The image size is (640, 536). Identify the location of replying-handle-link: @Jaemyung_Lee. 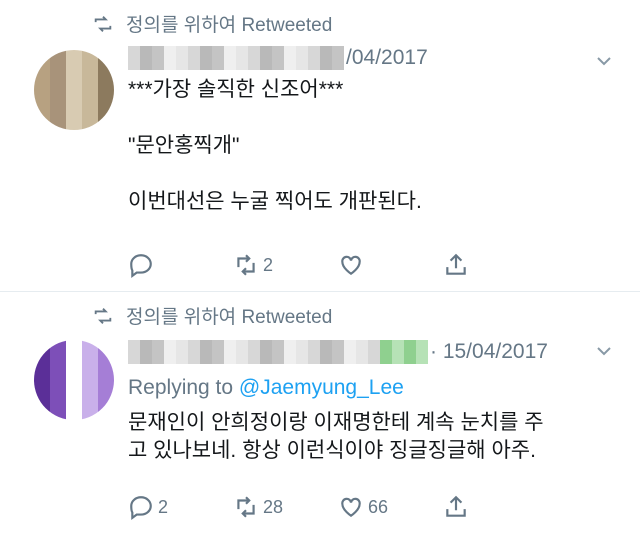
(321, 387).